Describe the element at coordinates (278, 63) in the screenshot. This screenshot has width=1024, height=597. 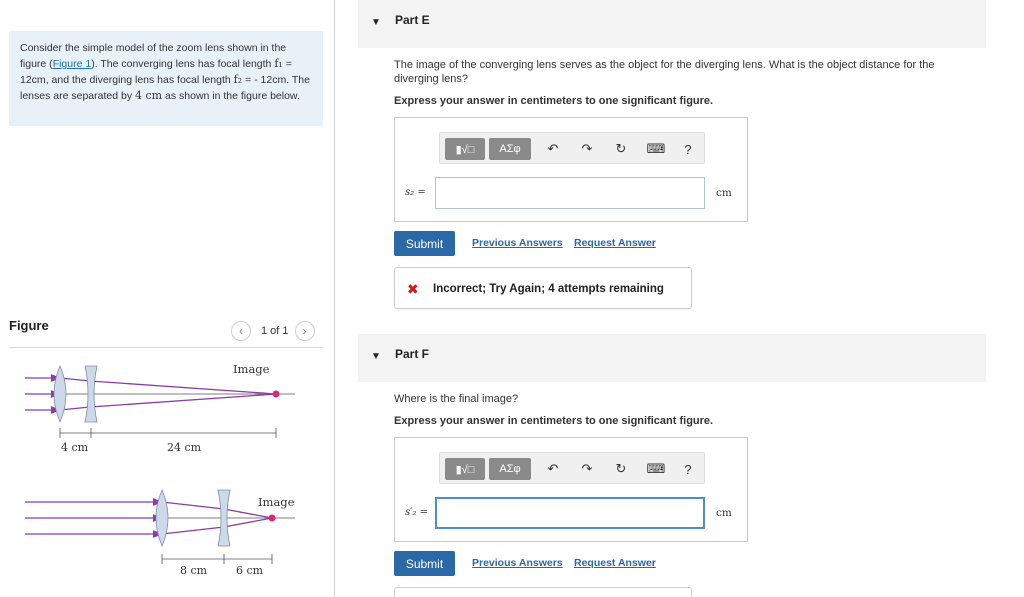
I see `f1-symbol: f₁` at that location.